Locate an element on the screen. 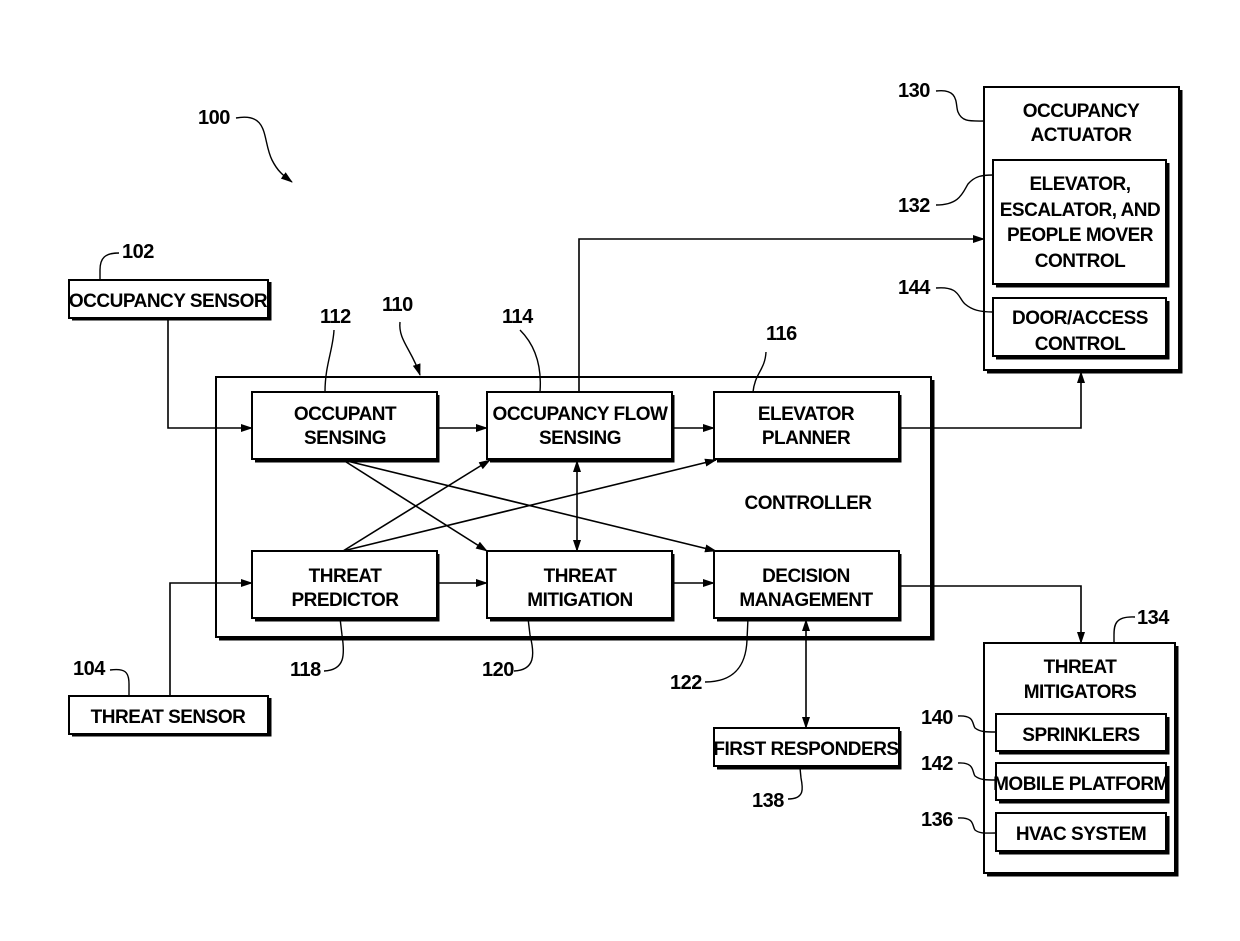 This screenshot has height=941, width=1240. block-threat-mitigation: THREAT MITIGATION is located at coordinates (580, 586).